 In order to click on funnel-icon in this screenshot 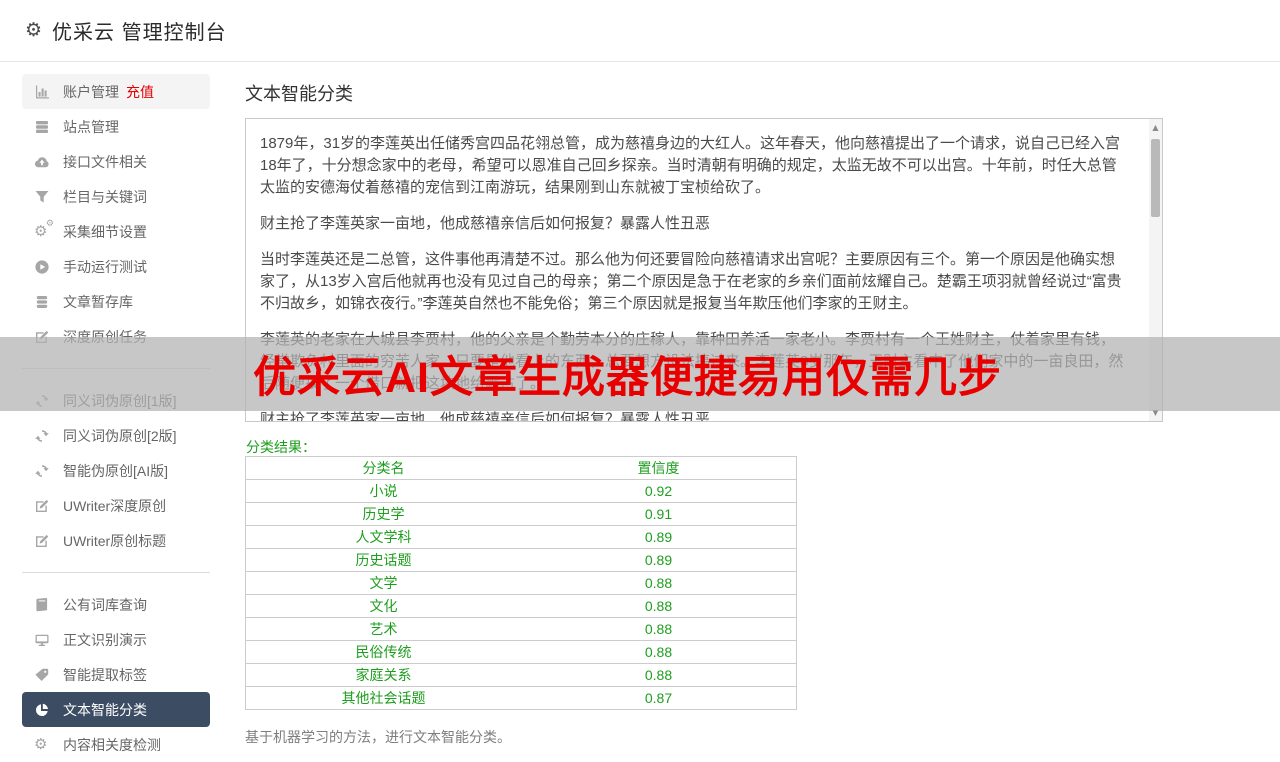, I will do `click(42, 196)`.